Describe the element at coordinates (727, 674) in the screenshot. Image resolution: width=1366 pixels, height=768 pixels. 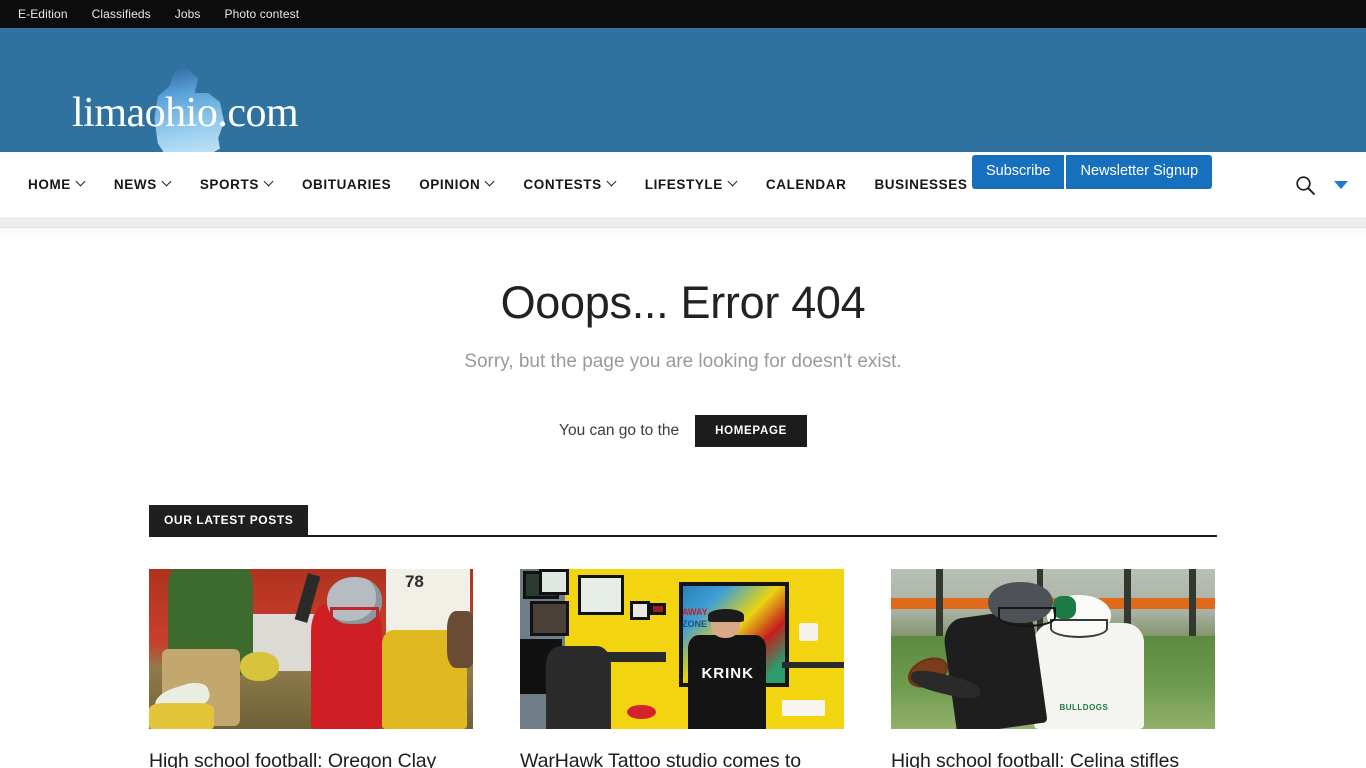
I see `photo-shirt-text: KRINK` at that location.